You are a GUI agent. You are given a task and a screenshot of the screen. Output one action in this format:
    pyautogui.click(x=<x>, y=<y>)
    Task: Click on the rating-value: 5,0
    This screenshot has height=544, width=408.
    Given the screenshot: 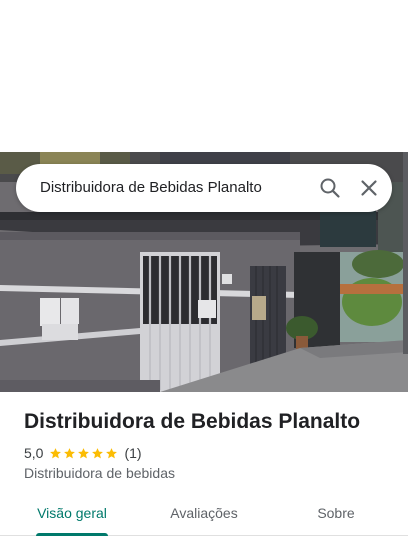 What is the action you would take?
    pyautogui.click(x=34, y=453)
    